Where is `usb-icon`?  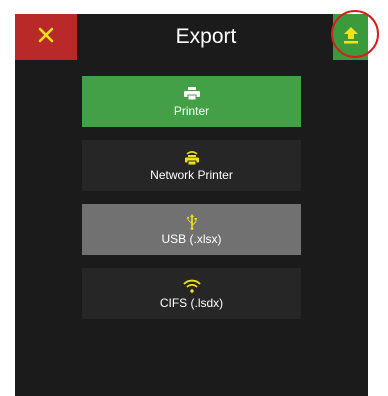
usb-icon is located at coordinates (192, 221).